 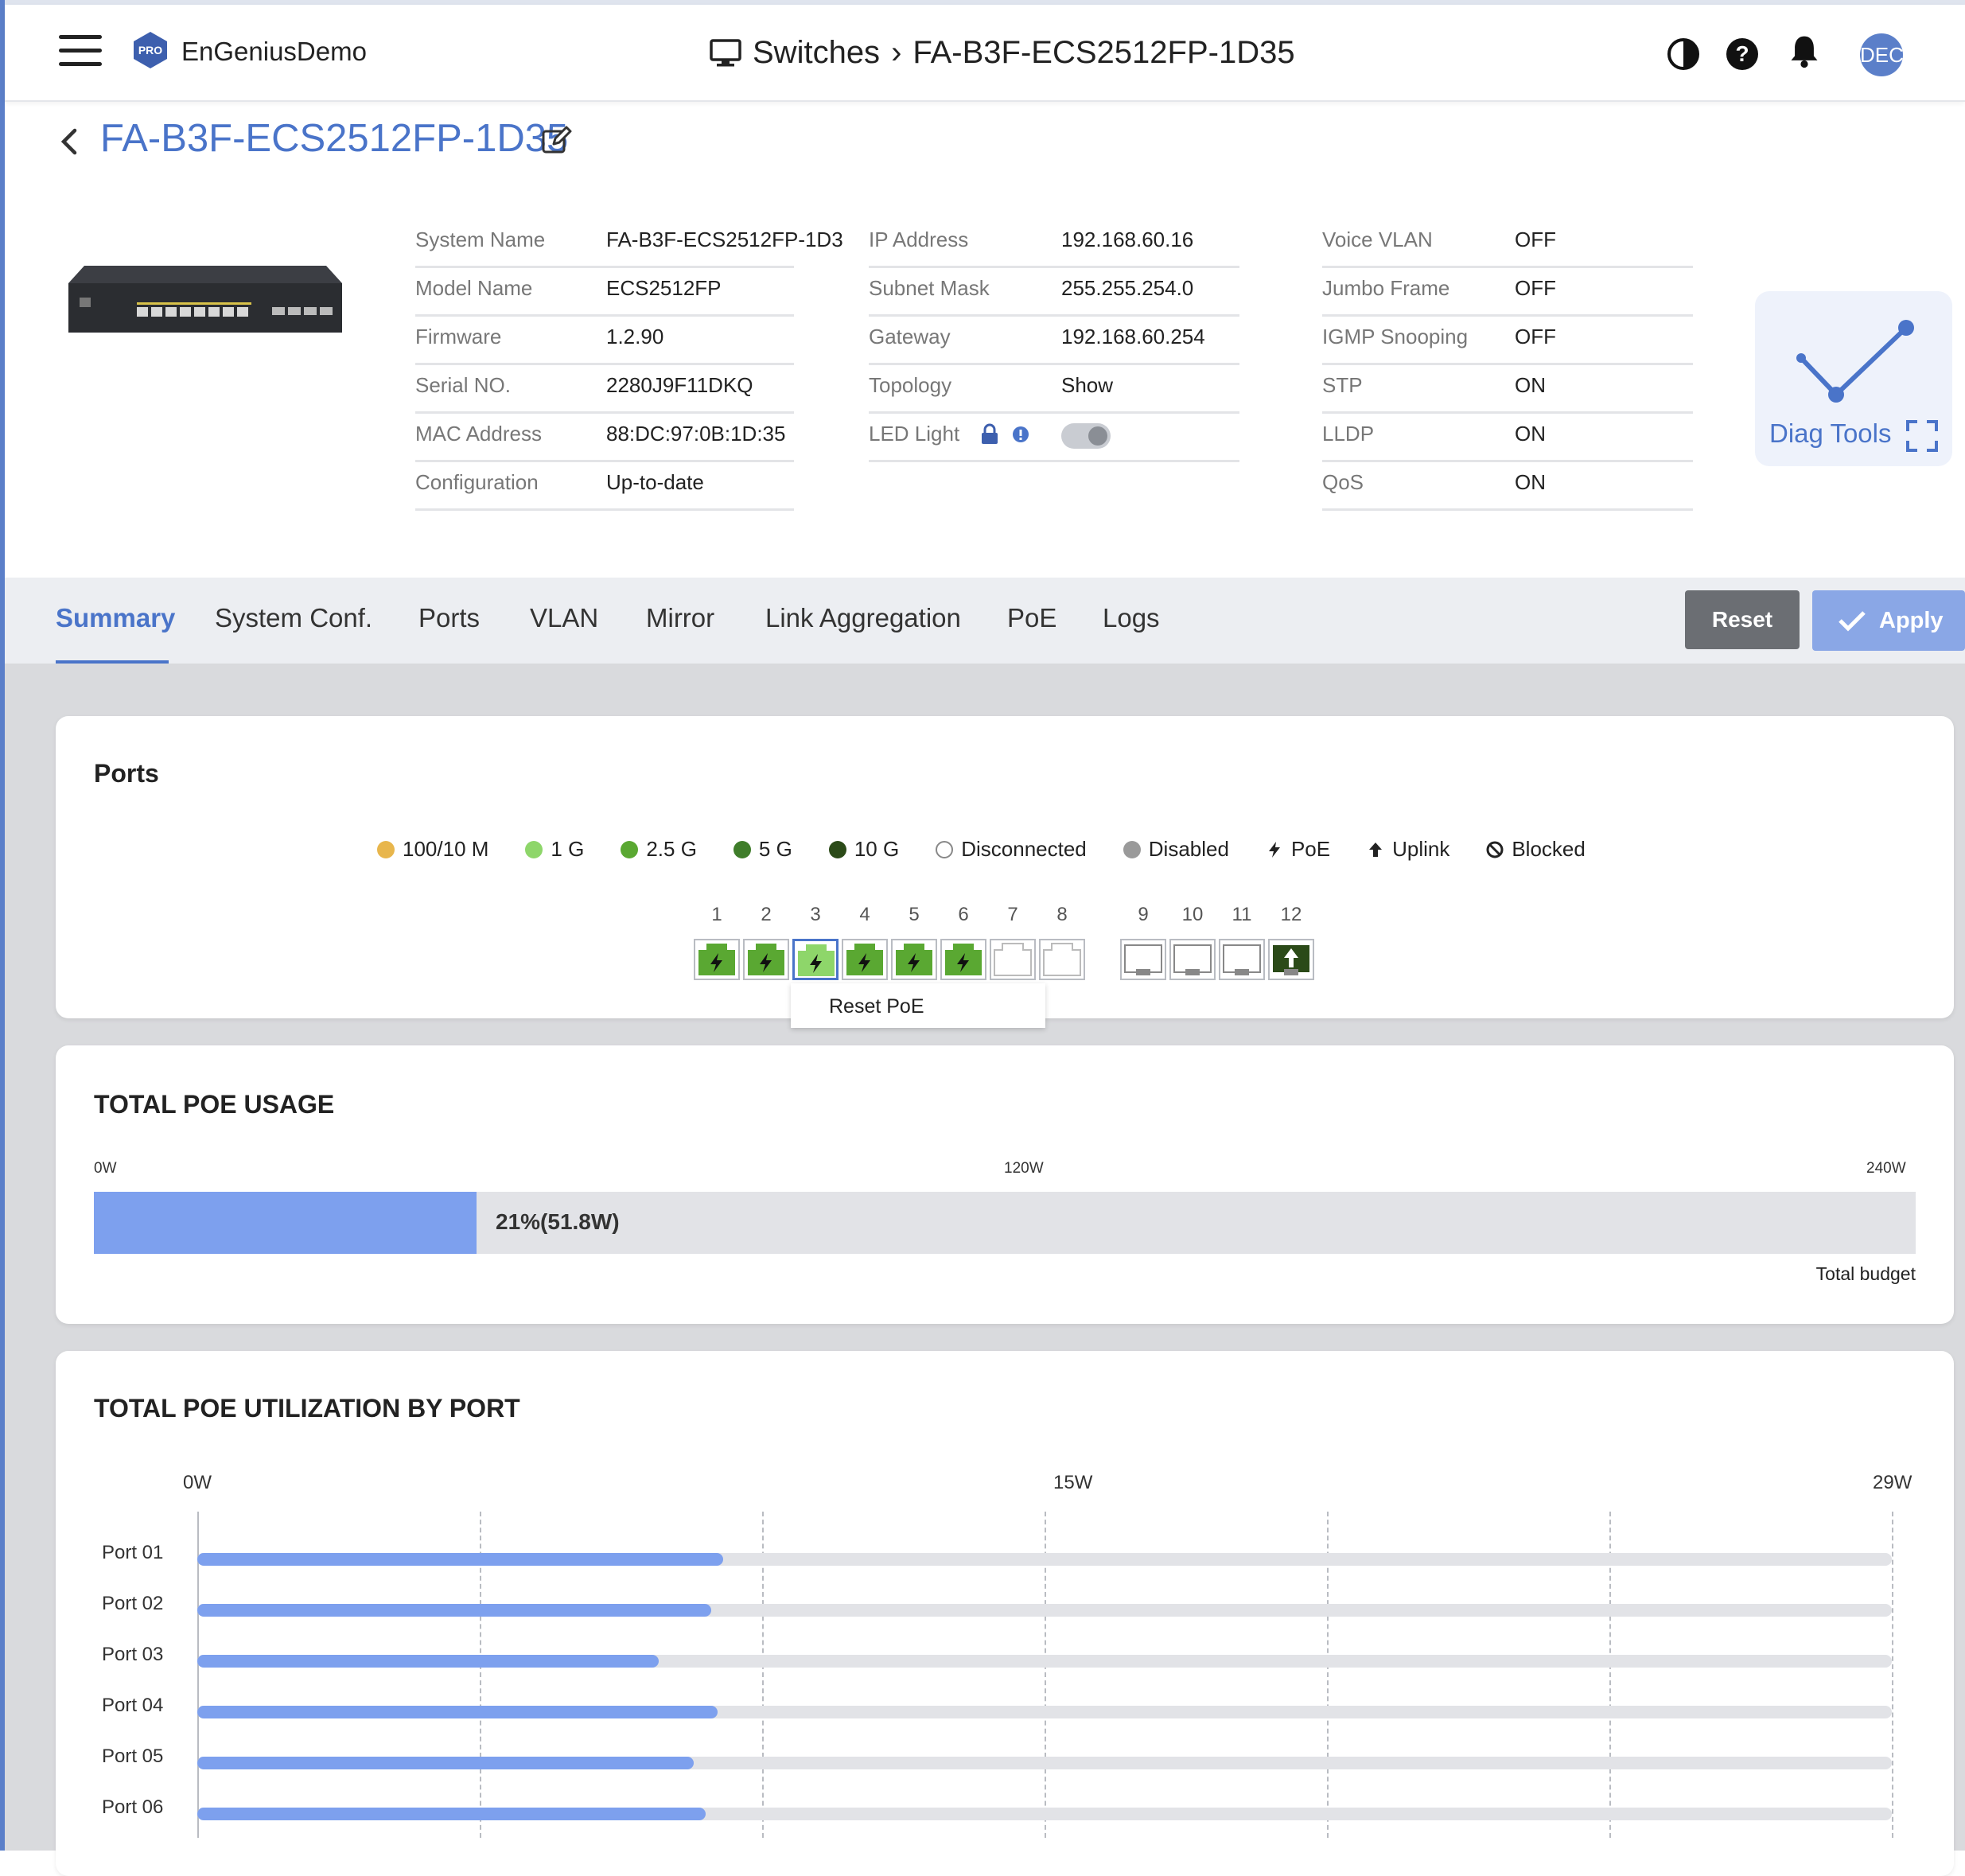 What do you see at coordinates (1054, 293) in the screenshot?
I see `info-row: Subnet Mask 255.255.254.0` at bounding box center [1054, 293].